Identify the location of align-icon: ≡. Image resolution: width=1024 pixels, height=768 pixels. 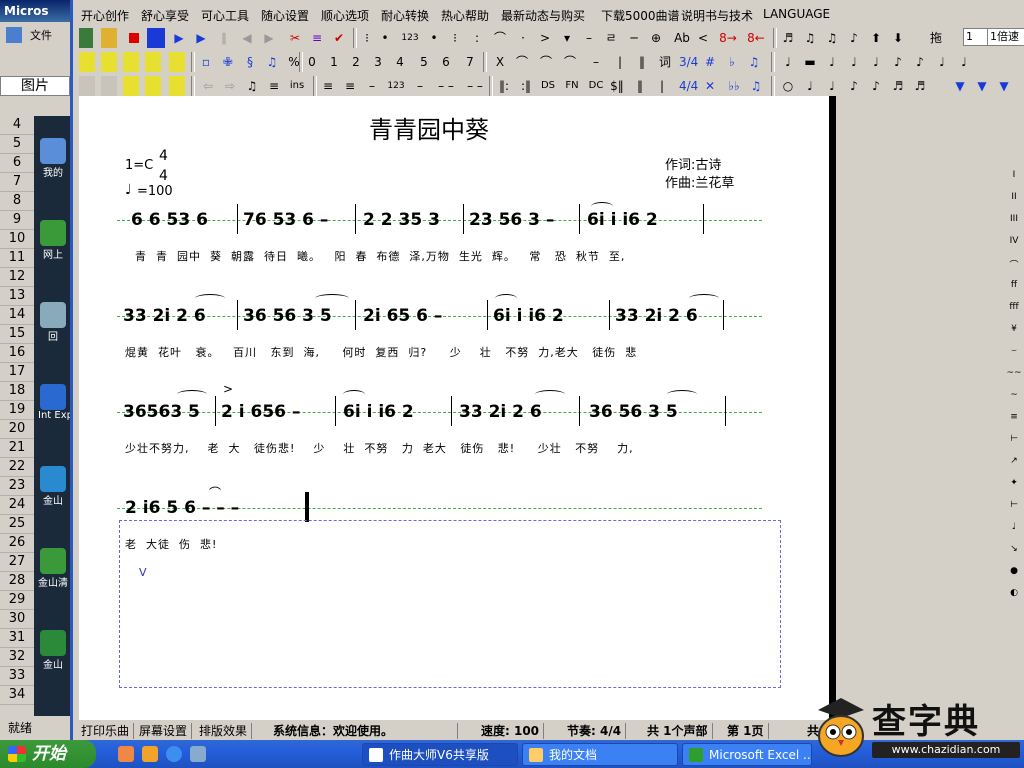
(274, 86).